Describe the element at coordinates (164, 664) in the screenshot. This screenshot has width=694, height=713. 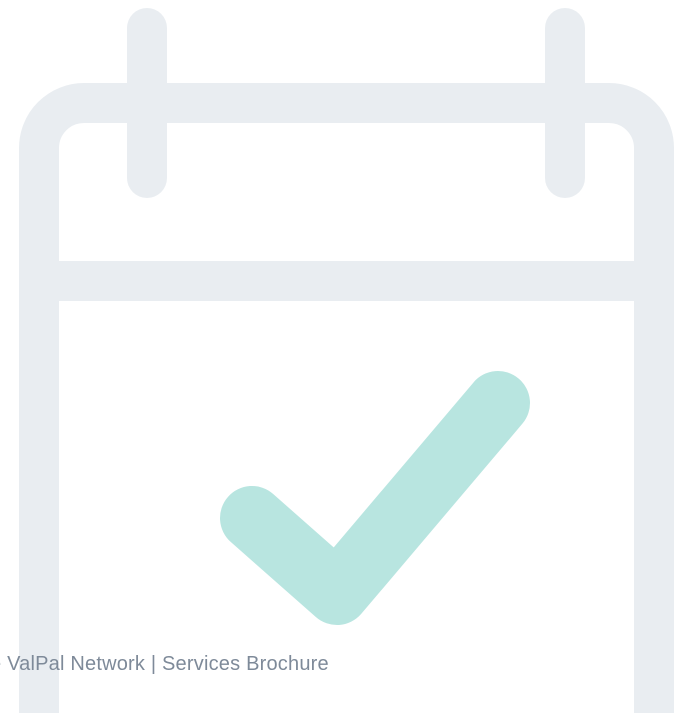
I see `footer-caption: e ValPal Network | Services Brochure` at that location.